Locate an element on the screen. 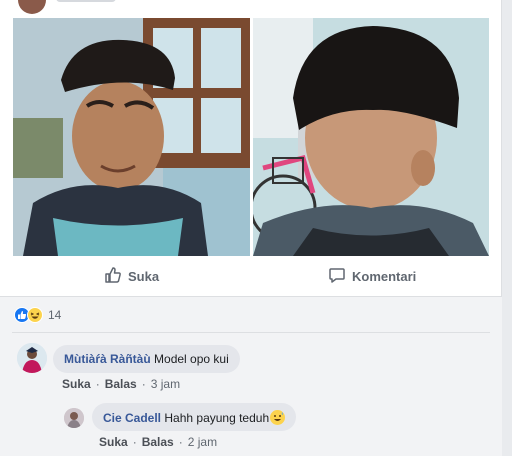 The image size is (512, 456). comment-text: Model opo kui is located at coordinates (191, 359).